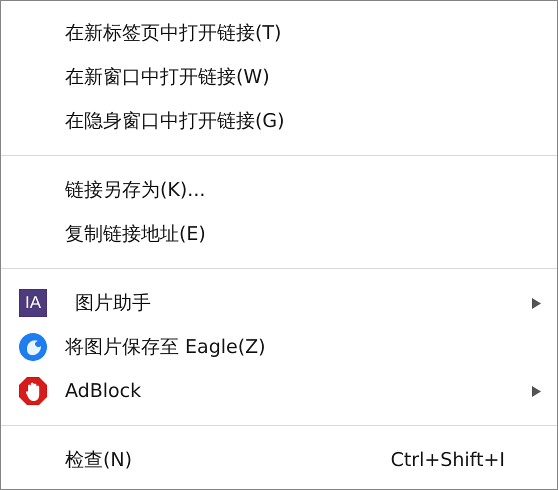 This screenshot has width=558, height=490. I want to click on menu-item: AdBlock, so click(279, 391).